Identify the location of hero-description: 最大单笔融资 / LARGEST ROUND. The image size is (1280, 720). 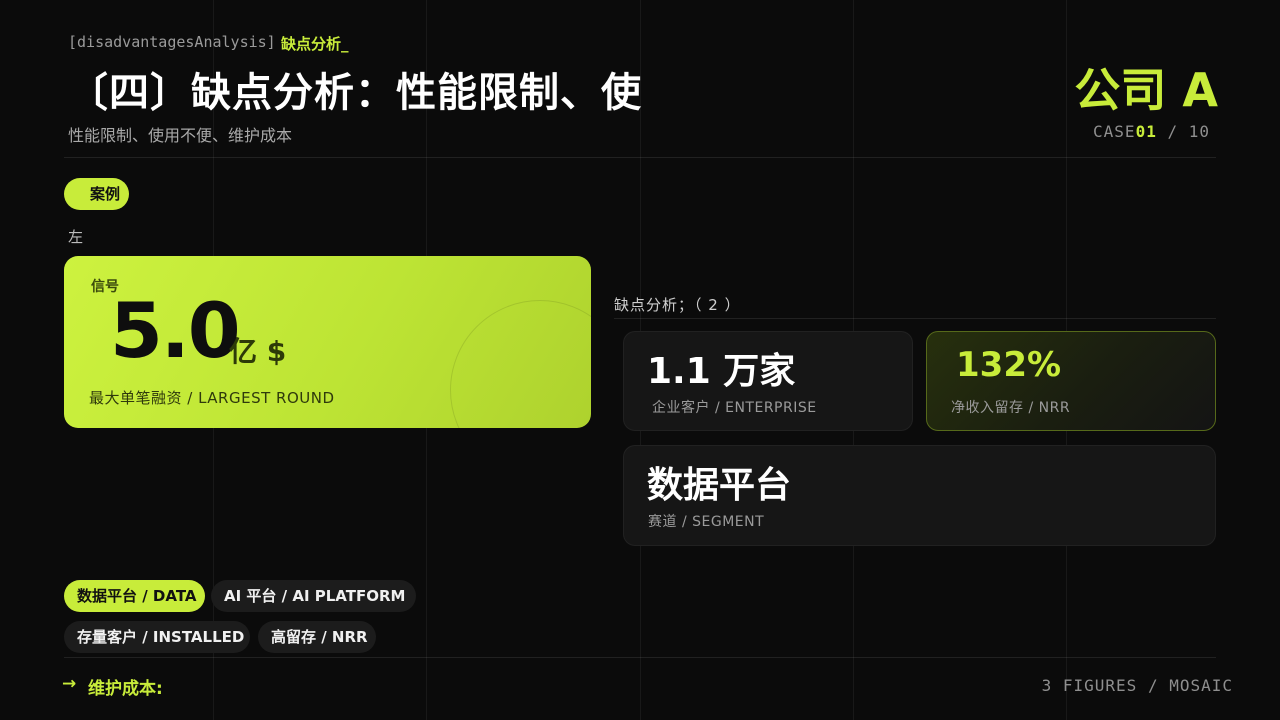
(212, 398).